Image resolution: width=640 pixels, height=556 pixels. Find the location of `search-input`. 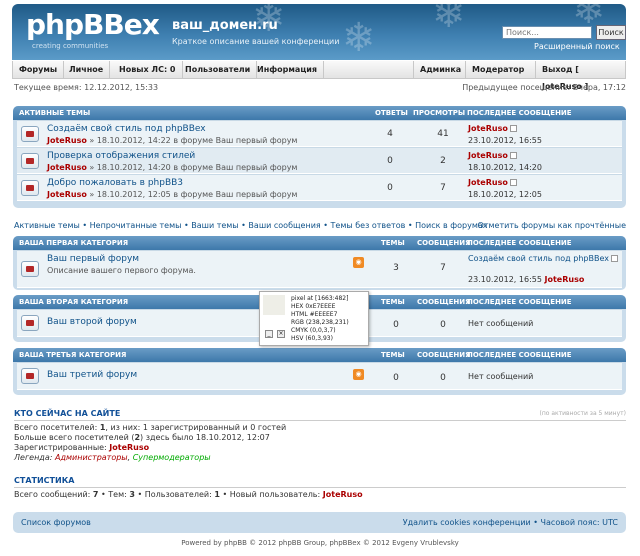

search-input is located at coordinates (547, 32).